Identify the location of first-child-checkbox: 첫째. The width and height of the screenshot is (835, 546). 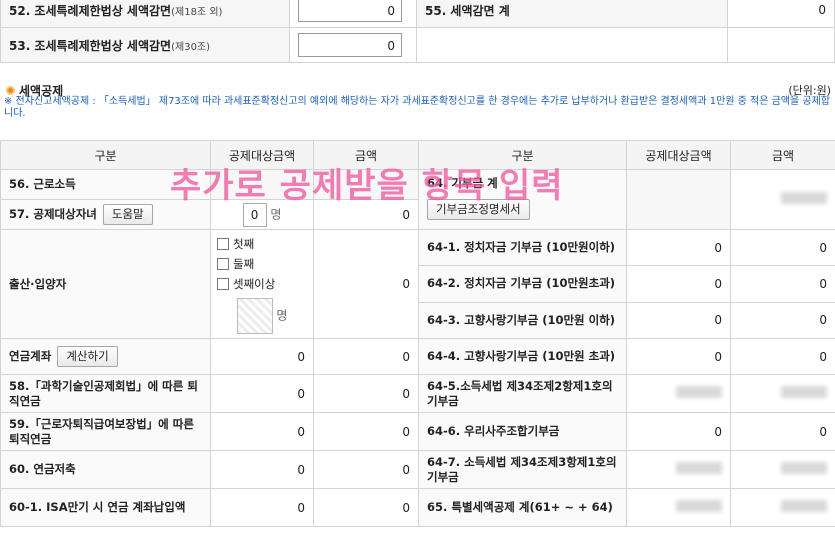
(262, 244).